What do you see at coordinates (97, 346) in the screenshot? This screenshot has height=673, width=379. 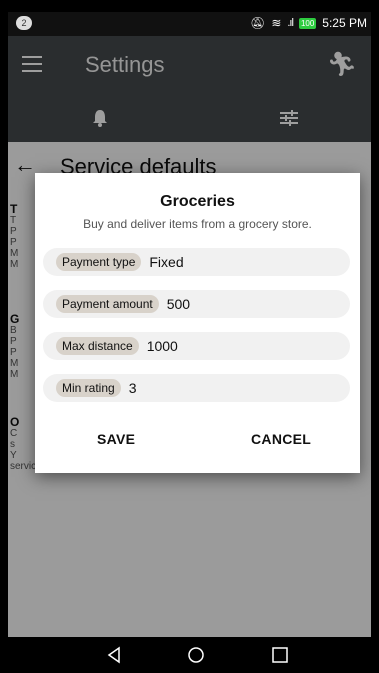 I see `field-label-chip: Max distance` at bounding box center [97, 346].